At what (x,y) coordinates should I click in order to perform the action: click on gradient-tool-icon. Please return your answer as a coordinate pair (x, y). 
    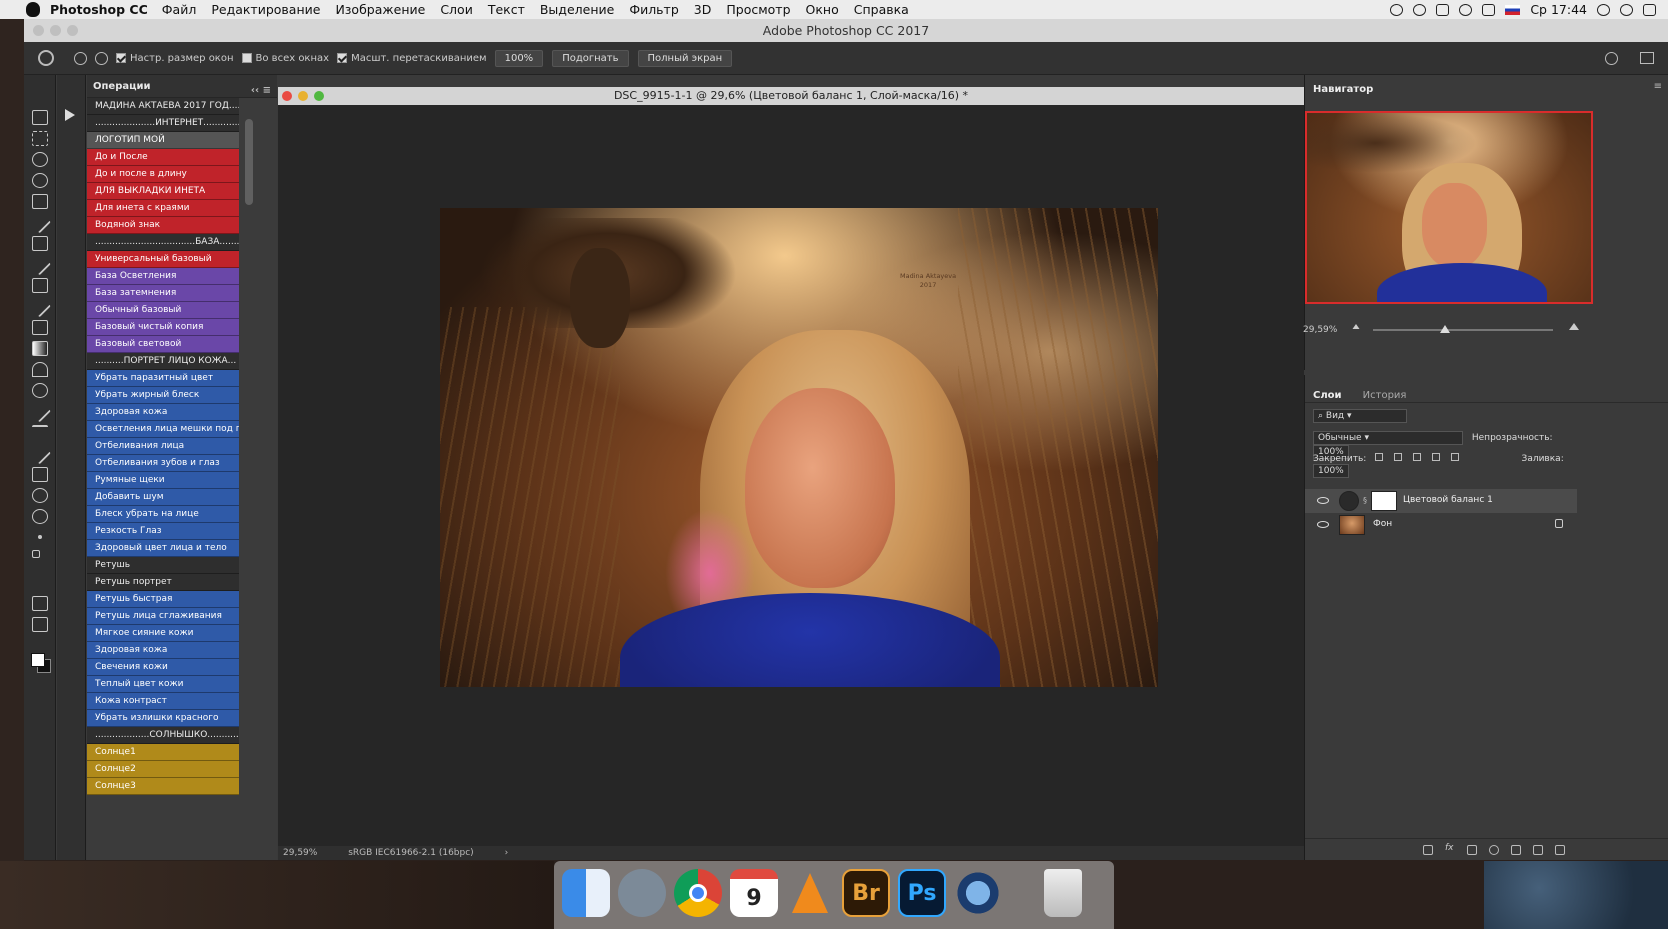
    Looking at the image, I should click on (40, 348).